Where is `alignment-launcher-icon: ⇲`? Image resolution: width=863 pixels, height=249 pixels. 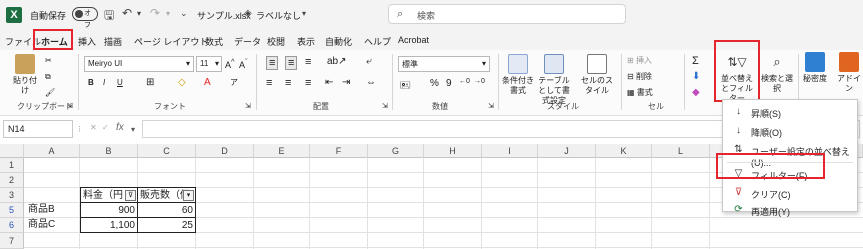 alignment-launcher-icon: ⇲ is located at coordinates (385, 106).